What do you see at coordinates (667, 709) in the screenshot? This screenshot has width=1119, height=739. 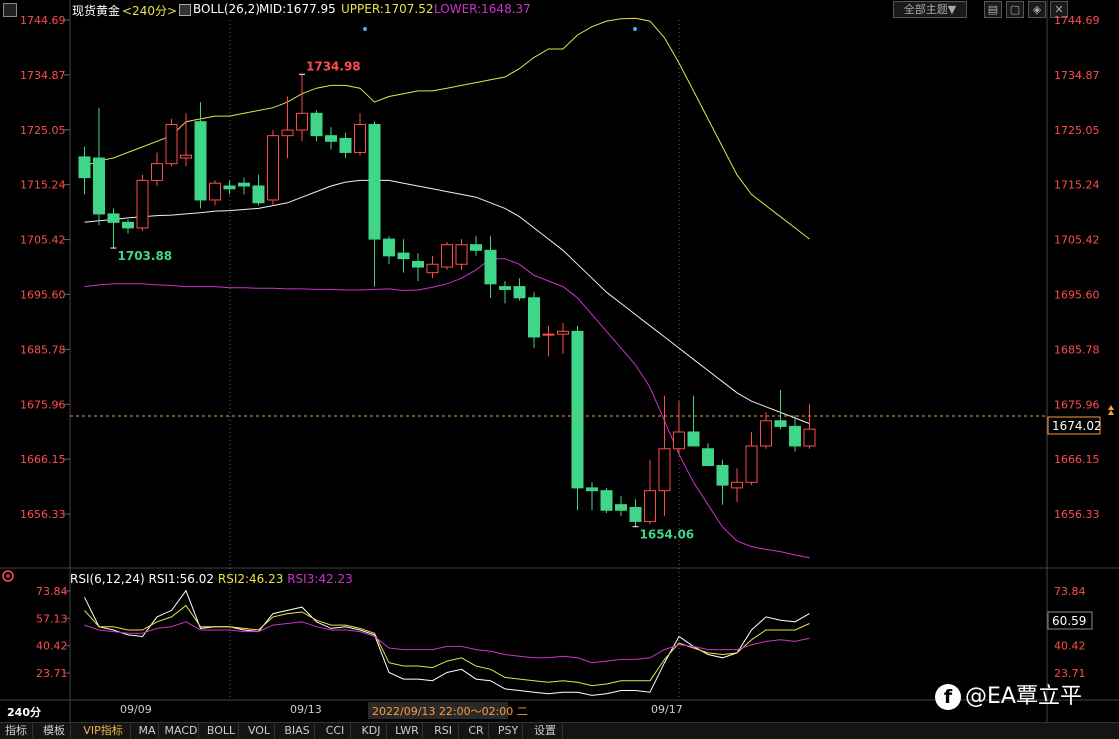 I see `time-label-0917: 09/17` at bounding box center [667, 709].